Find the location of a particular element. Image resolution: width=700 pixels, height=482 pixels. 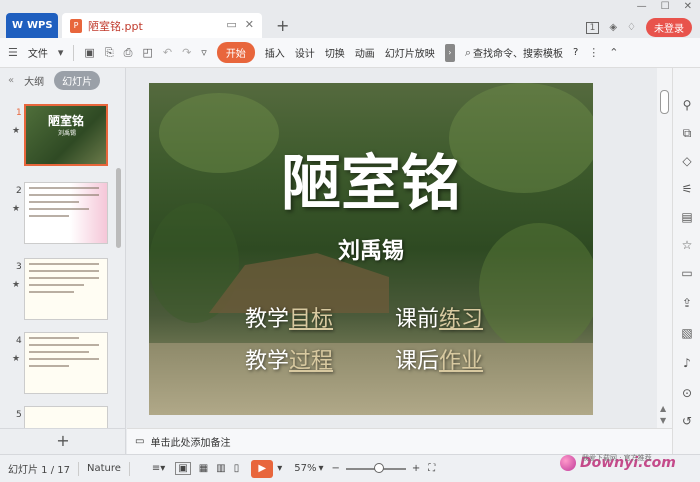

slide-link-process: 教学过程 is located at coordinates (289, 359).